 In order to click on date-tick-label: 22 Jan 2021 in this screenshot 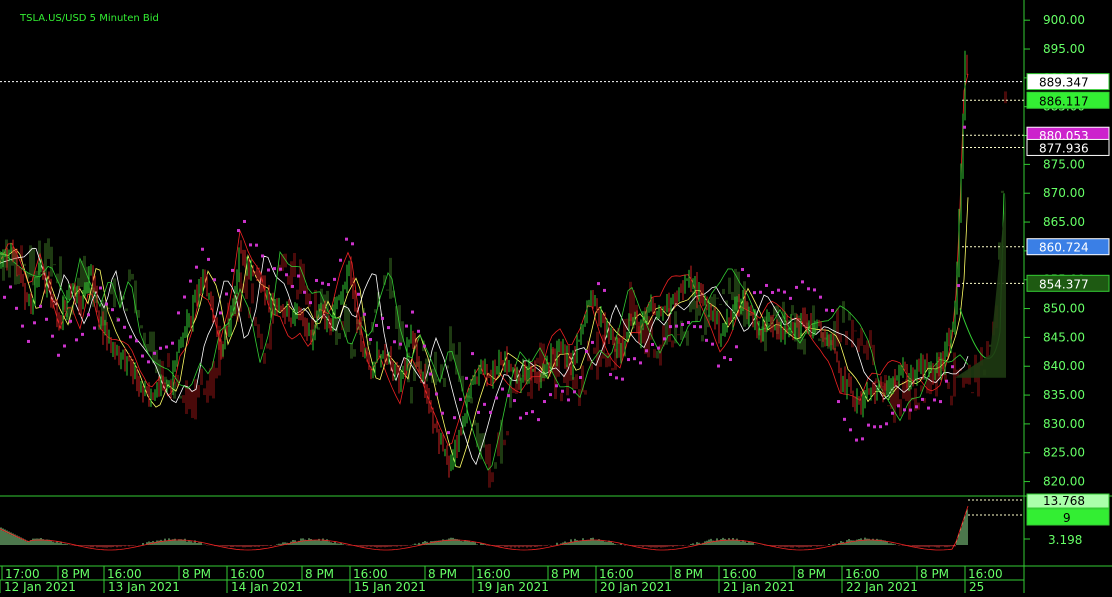, I will do `click(882, 586)`.